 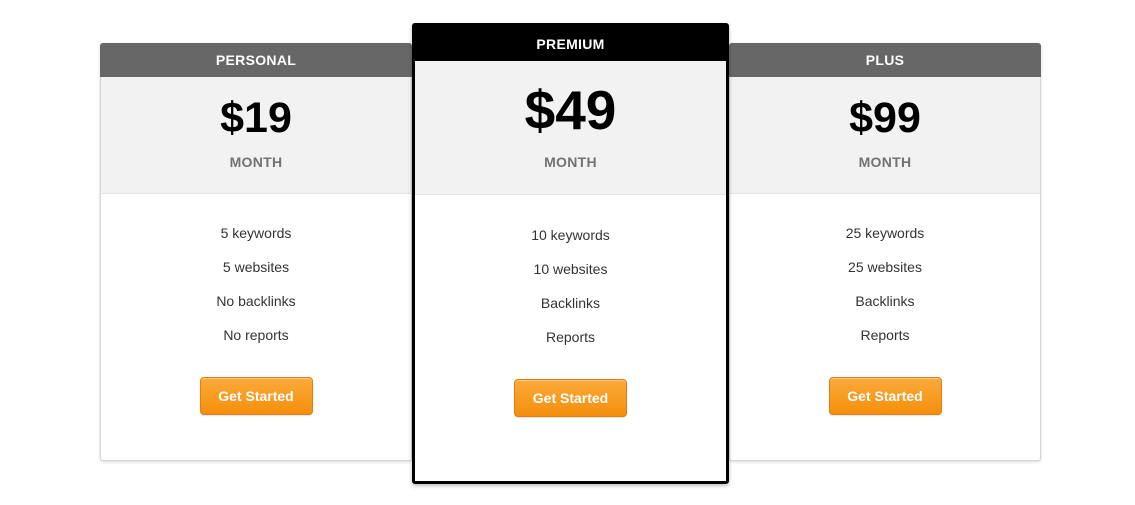 I want to click on price-box: $49 MONTH, so click(x=570, y=128).